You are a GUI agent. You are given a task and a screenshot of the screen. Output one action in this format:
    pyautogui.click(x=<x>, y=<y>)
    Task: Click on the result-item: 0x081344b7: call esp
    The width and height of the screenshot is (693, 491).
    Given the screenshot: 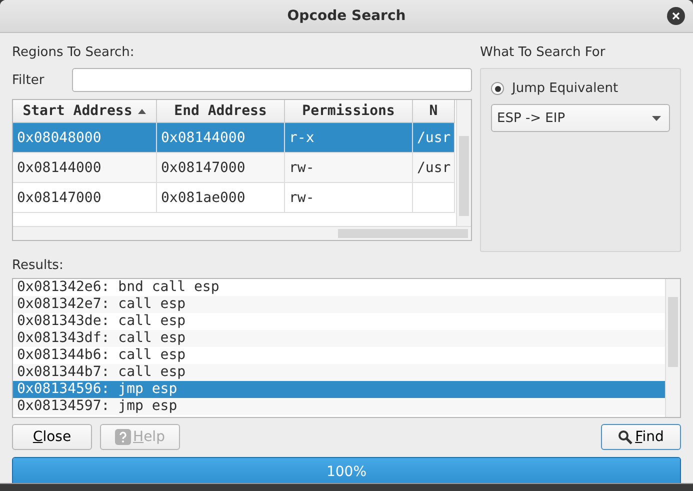 What is the action you would take?
    pyautogui.click(x=339, y=372)
    